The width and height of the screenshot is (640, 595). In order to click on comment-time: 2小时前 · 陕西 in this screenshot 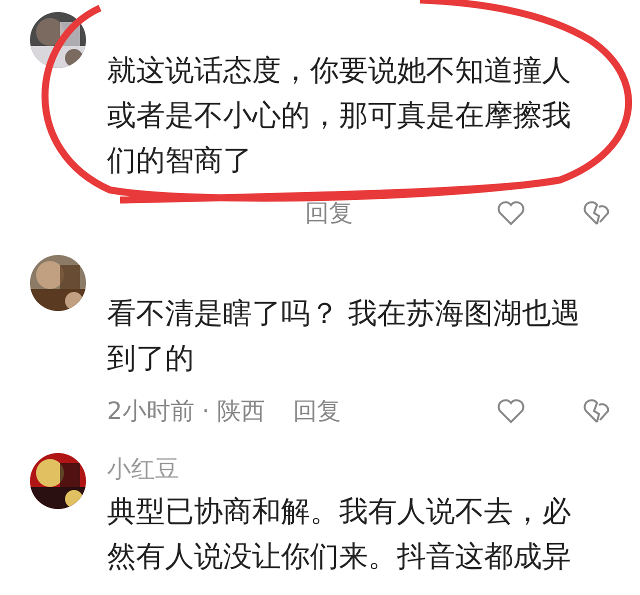, I will do `click(186, 411)`.